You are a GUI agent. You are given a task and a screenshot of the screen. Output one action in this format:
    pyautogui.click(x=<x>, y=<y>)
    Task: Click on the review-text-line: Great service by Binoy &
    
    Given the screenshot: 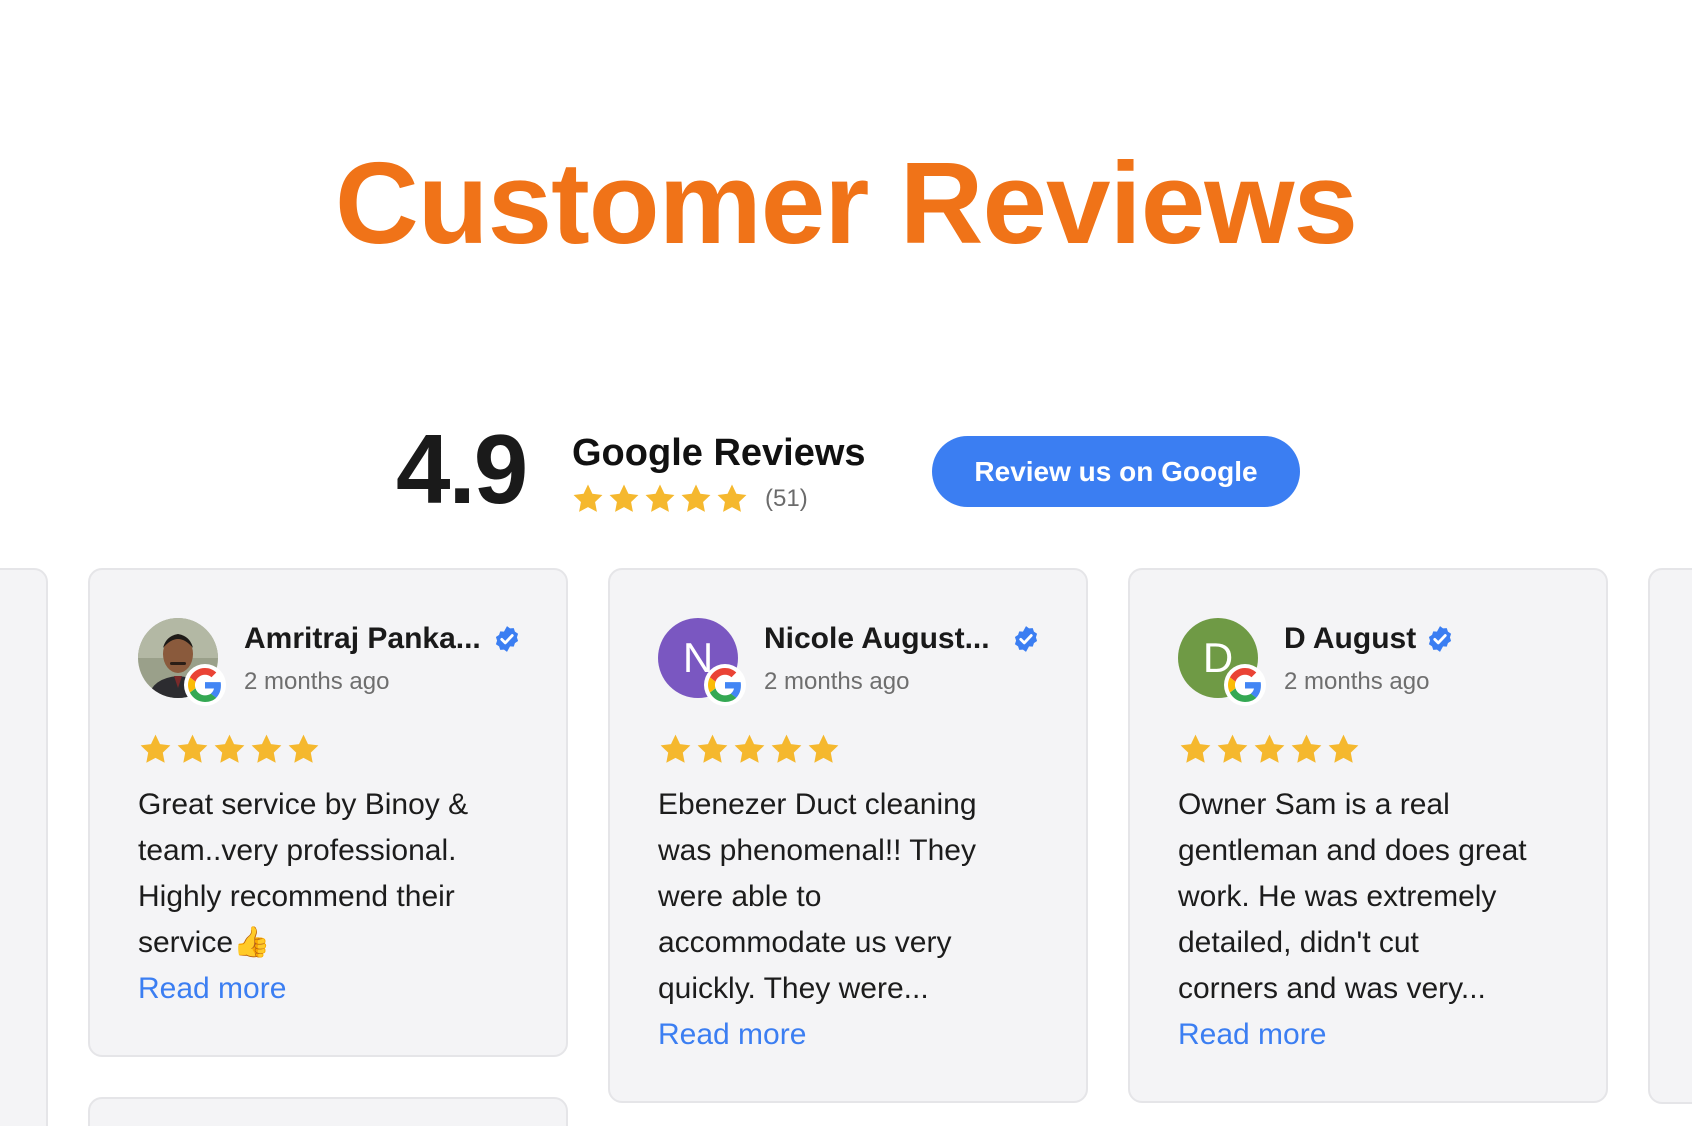 What is the action you would take?
    pyautogui.click(x=303, y=804)
    